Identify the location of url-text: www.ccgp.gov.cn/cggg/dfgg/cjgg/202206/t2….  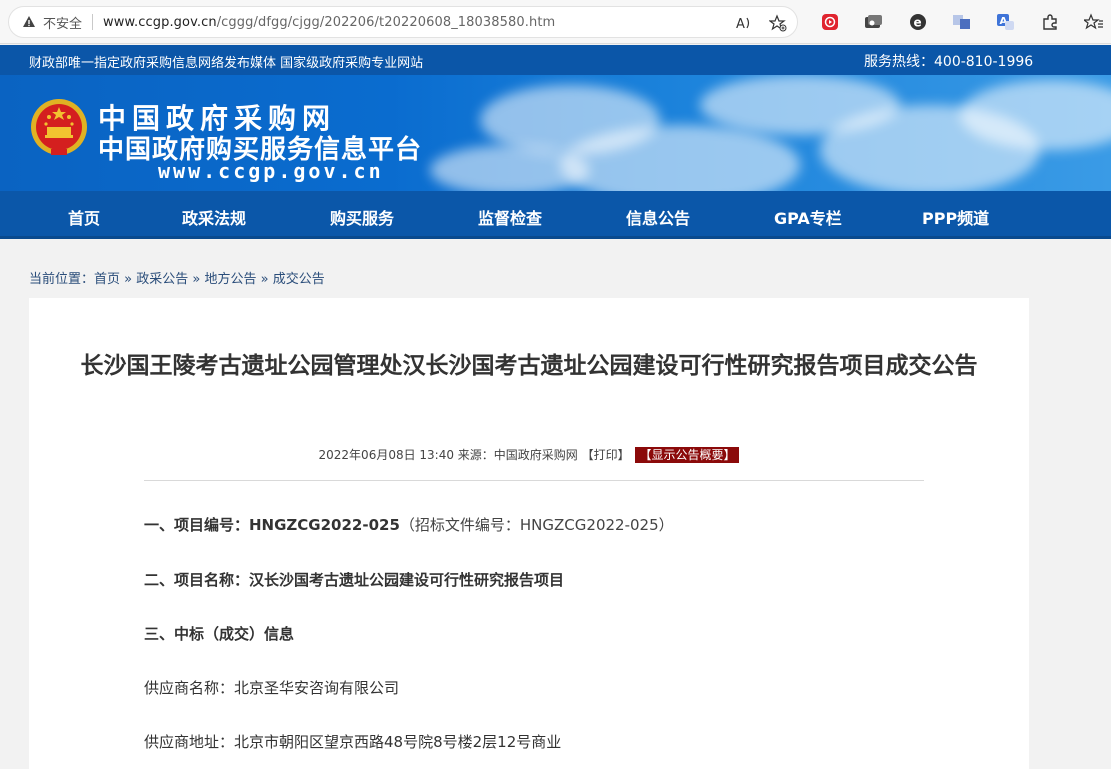
(329, 22).